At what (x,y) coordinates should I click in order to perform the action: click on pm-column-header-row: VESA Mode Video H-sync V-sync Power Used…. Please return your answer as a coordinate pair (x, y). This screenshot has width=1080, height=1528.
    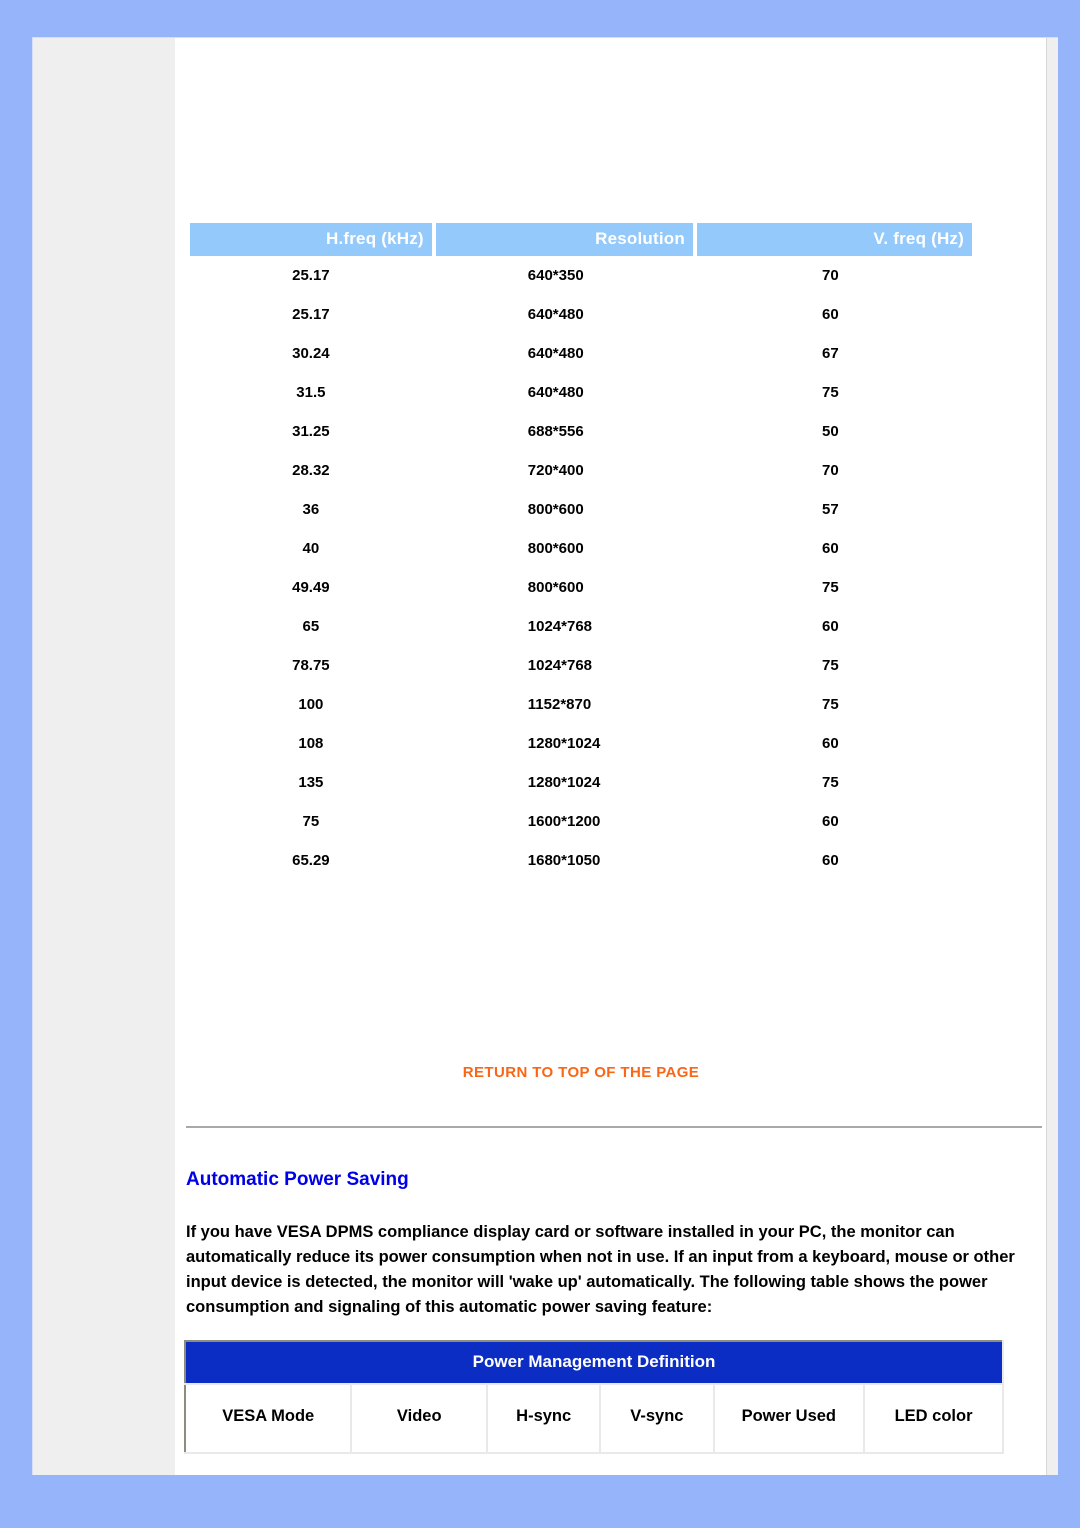
    Looking at the image, I should click on (593, 1418).